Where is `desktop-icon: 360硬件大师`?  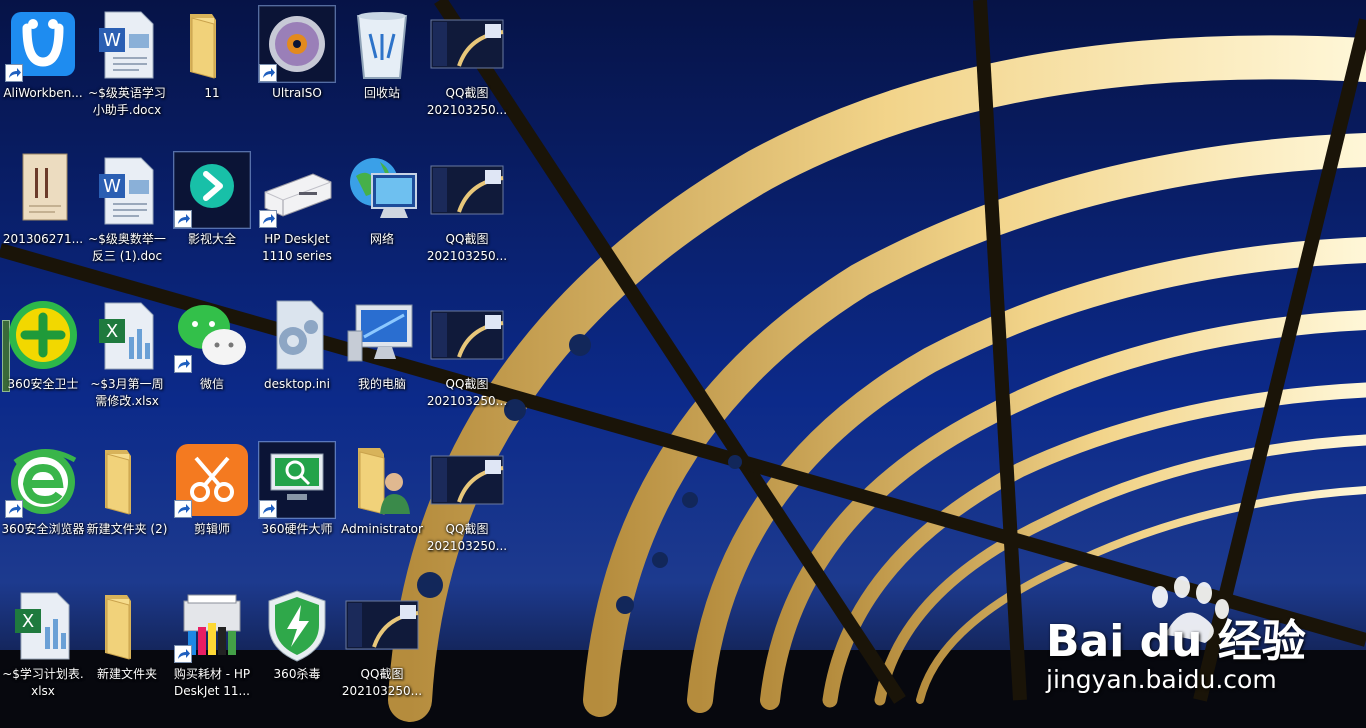
desktop-icon: 360硬件大师 is located at coordinates (297, 506).